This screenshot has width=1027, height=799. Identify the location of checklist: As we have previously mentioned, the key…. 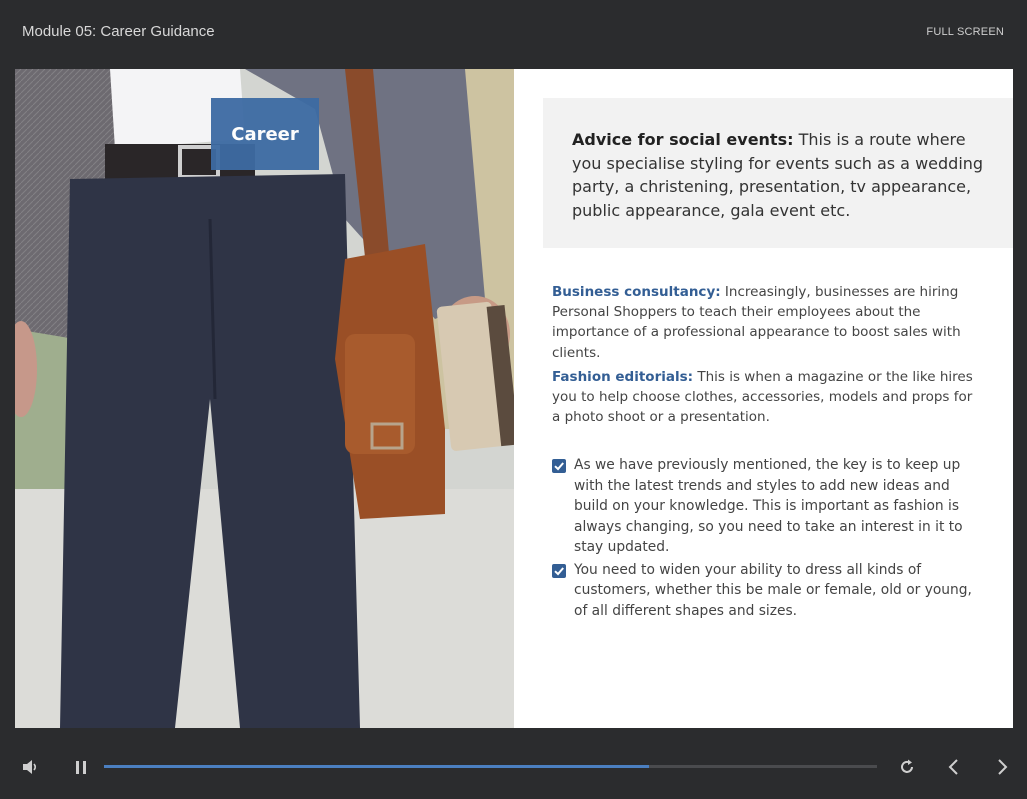
(767, 539).